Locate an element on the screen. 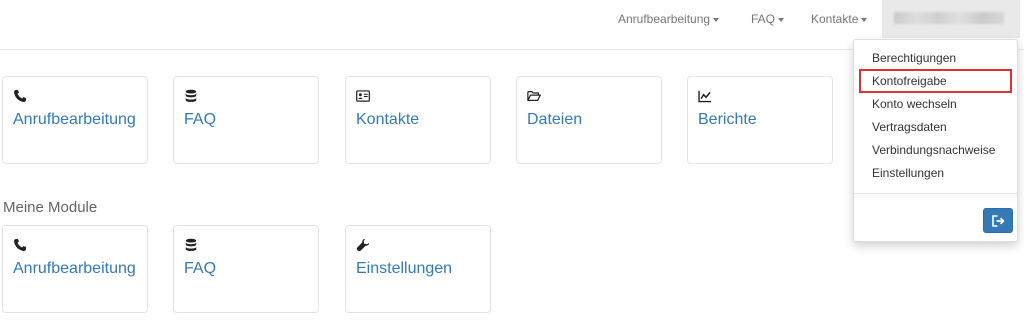  tile-anrufbearbeitung: Anrufbearbeitung is located at coordinates (75, 120).